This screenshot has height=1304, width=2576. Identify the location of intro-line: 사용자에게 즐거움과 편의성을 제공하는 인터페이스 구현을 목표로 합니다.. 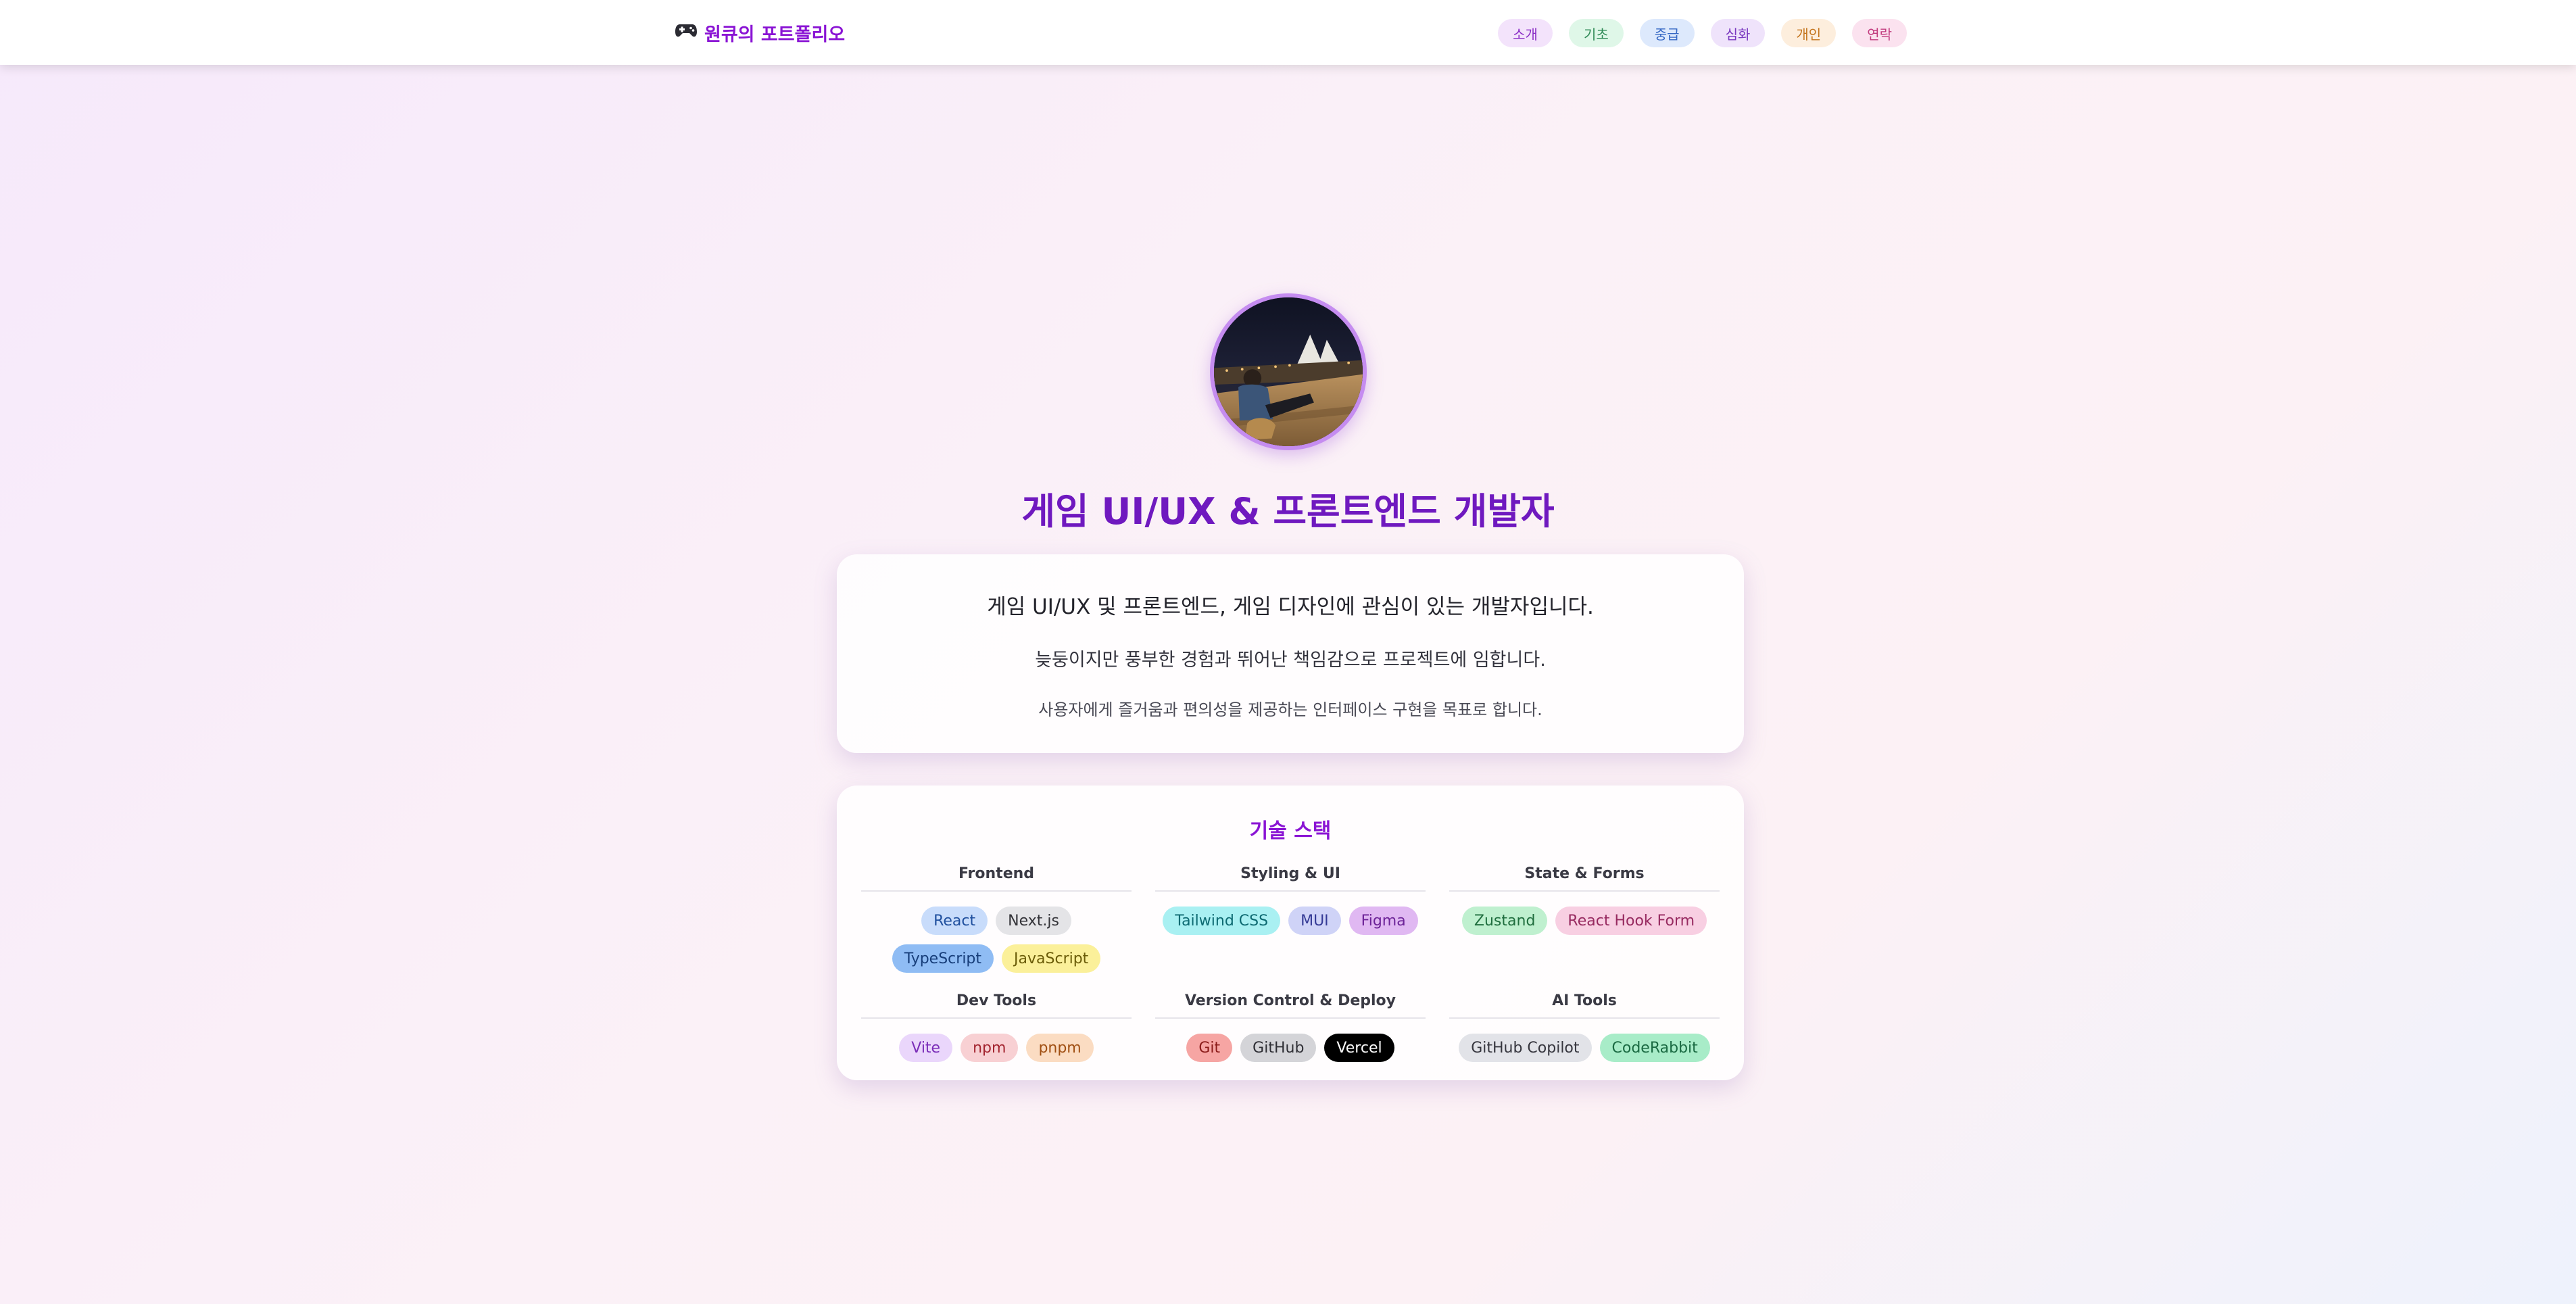
(1290, 709).